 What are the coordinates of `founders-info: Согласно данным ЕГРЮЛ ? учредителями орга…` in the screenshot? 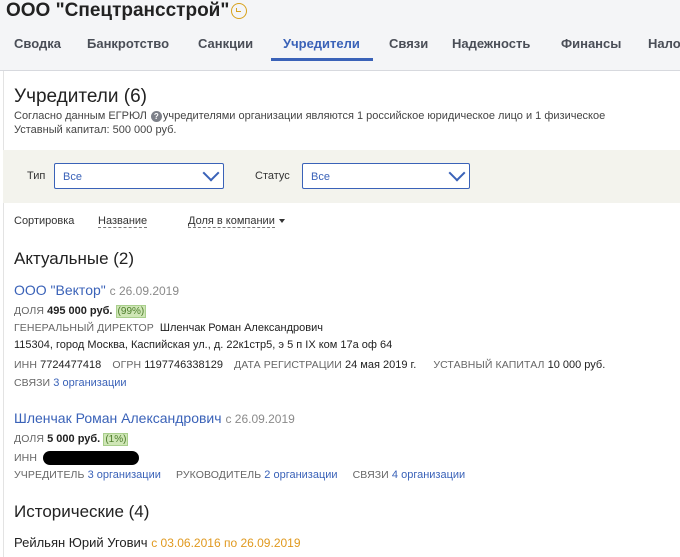 It's located at (309, 116).